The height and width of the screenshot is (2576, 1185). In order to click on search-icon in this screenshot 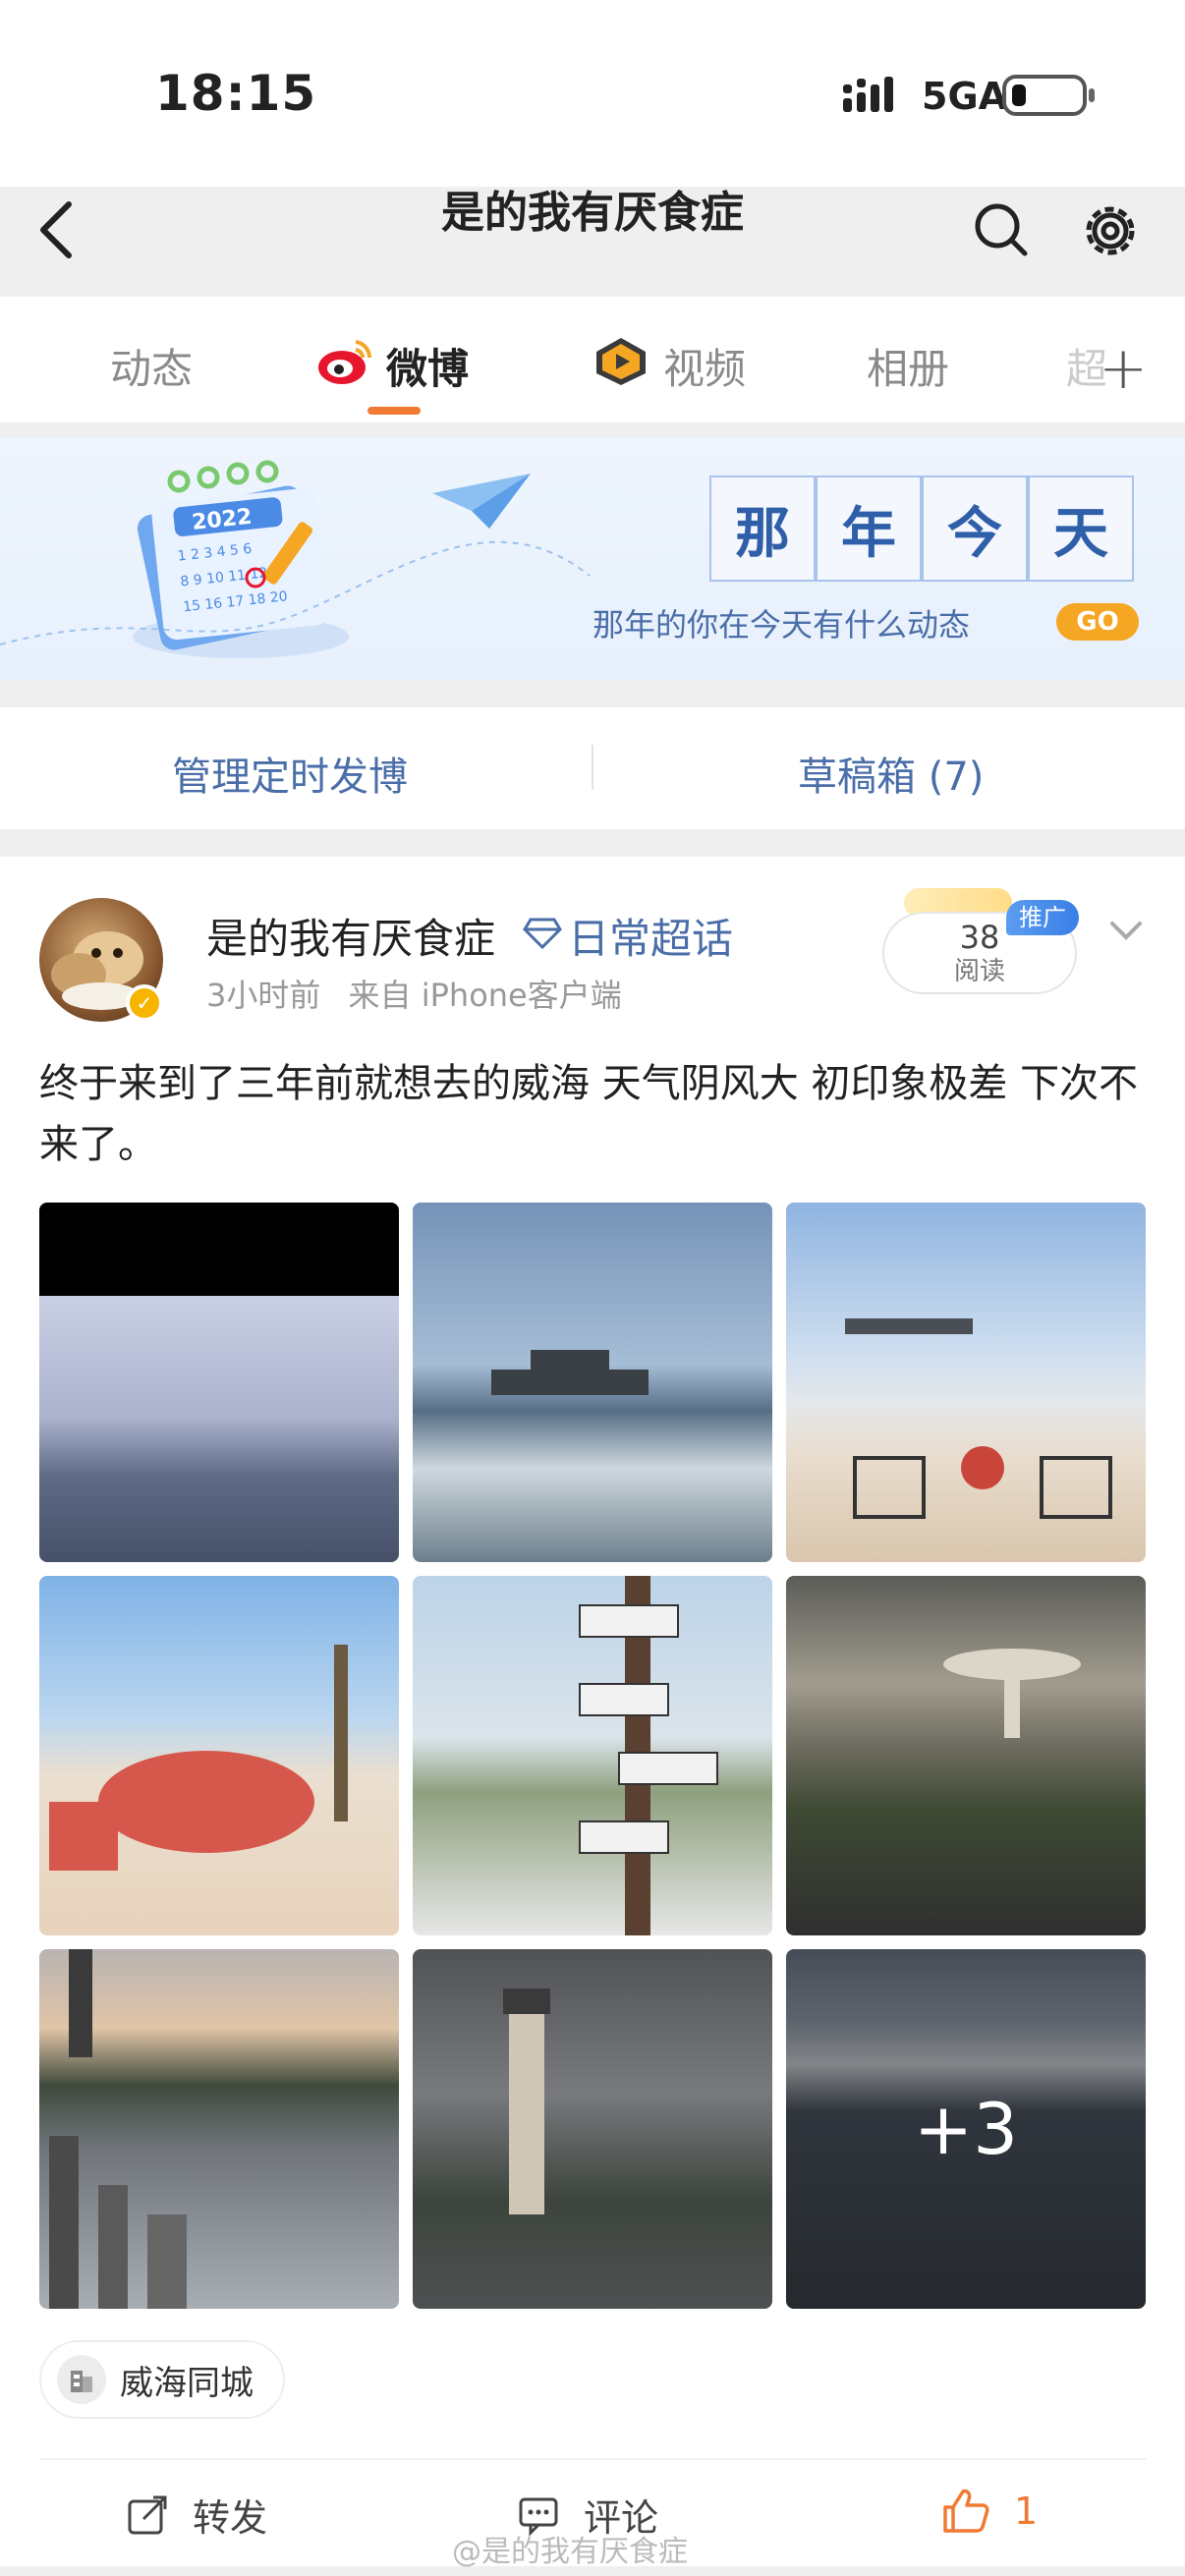, I will do `click(1001, 228)`.